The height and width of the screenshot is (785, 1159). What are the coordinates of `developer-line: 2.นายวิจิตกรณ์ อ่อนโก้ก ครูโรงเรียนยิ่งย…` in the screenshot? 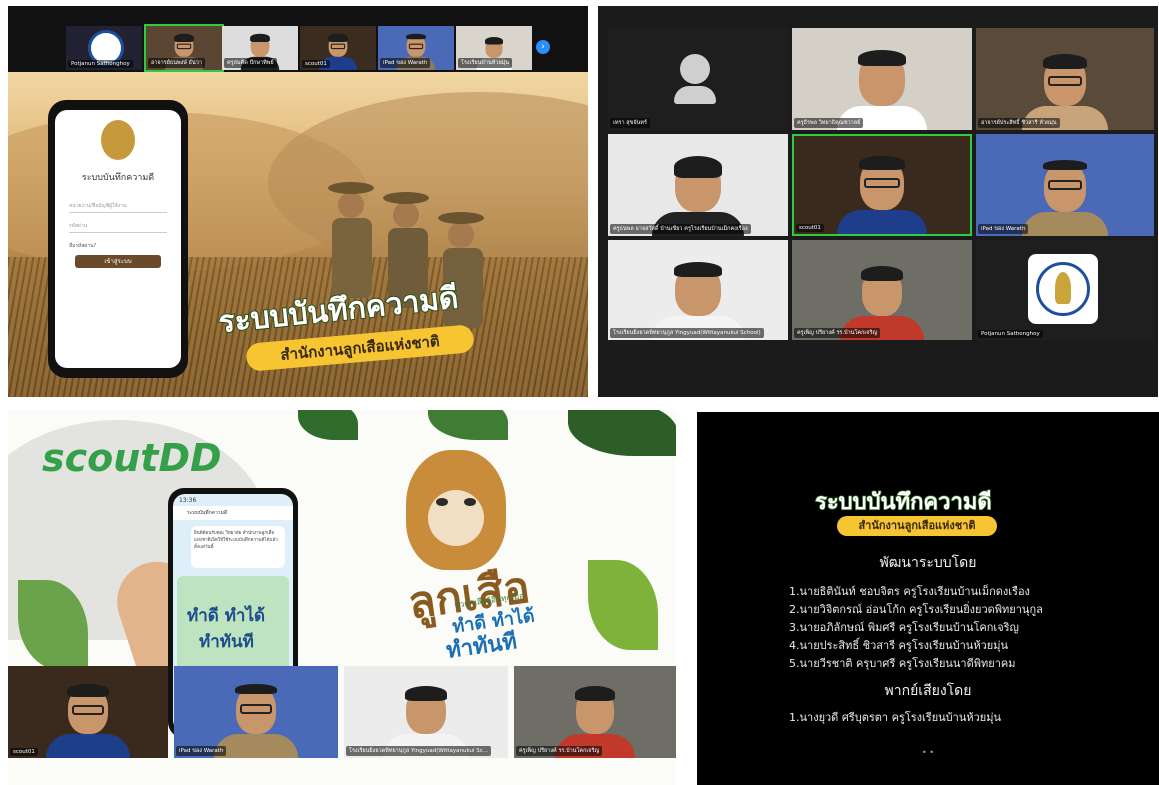 It's located at (916, 609).